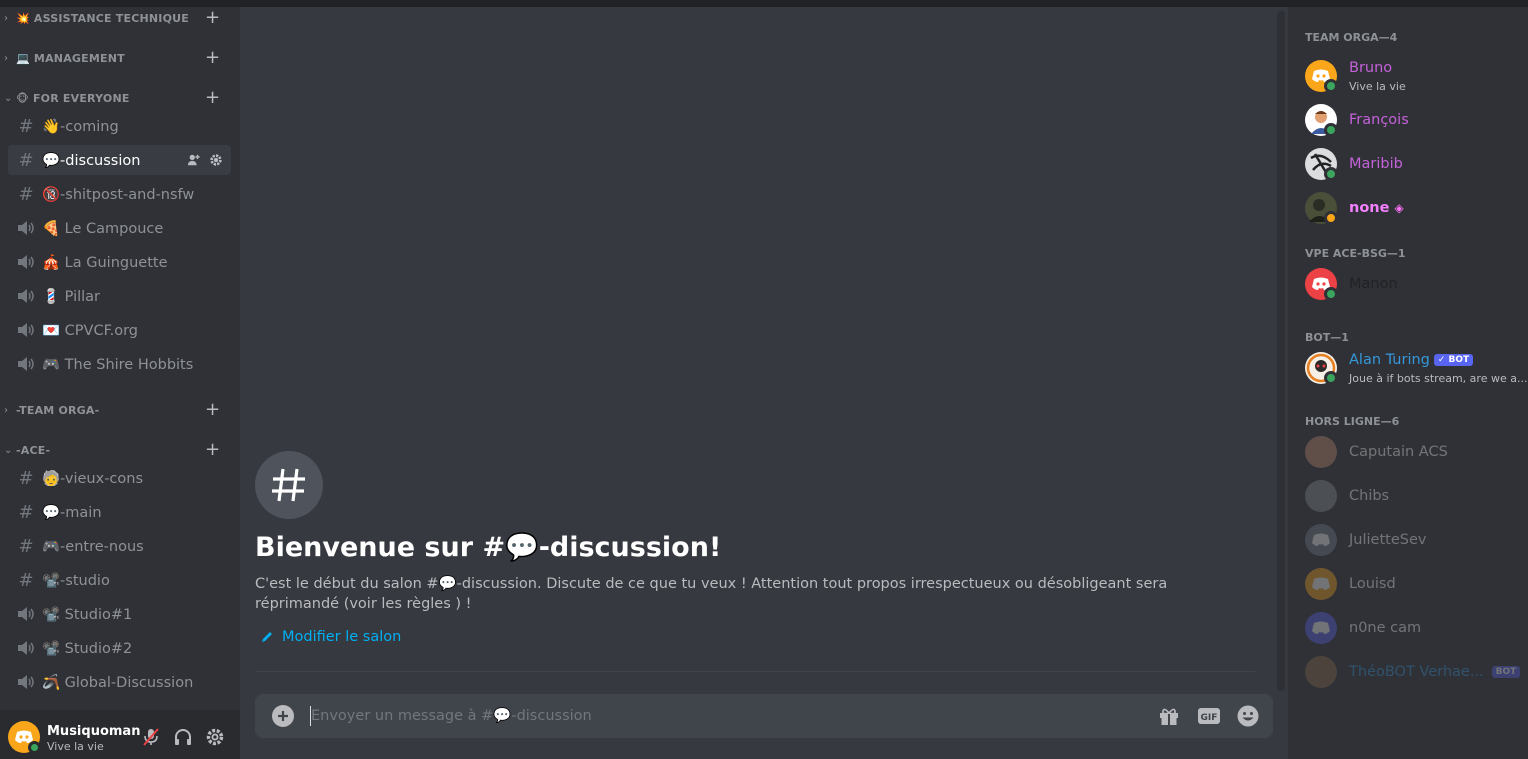  What do you see at coordinates (1331, 218) in the screenshot?
I see `idle-status-dot` at bounding box center [1331, 218].